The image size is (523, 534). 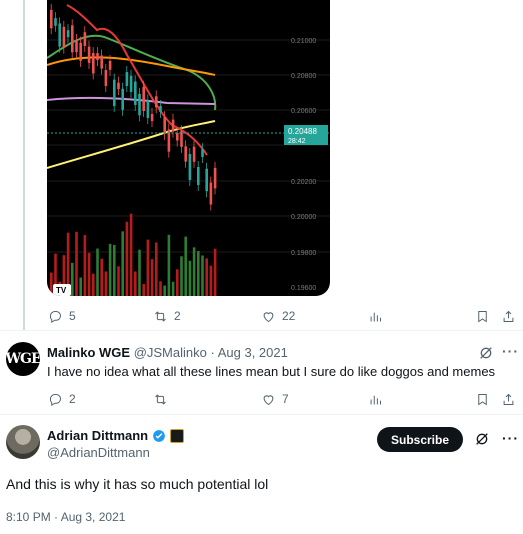 I want to click on bookmark-icon, so click(x=482, y=316).